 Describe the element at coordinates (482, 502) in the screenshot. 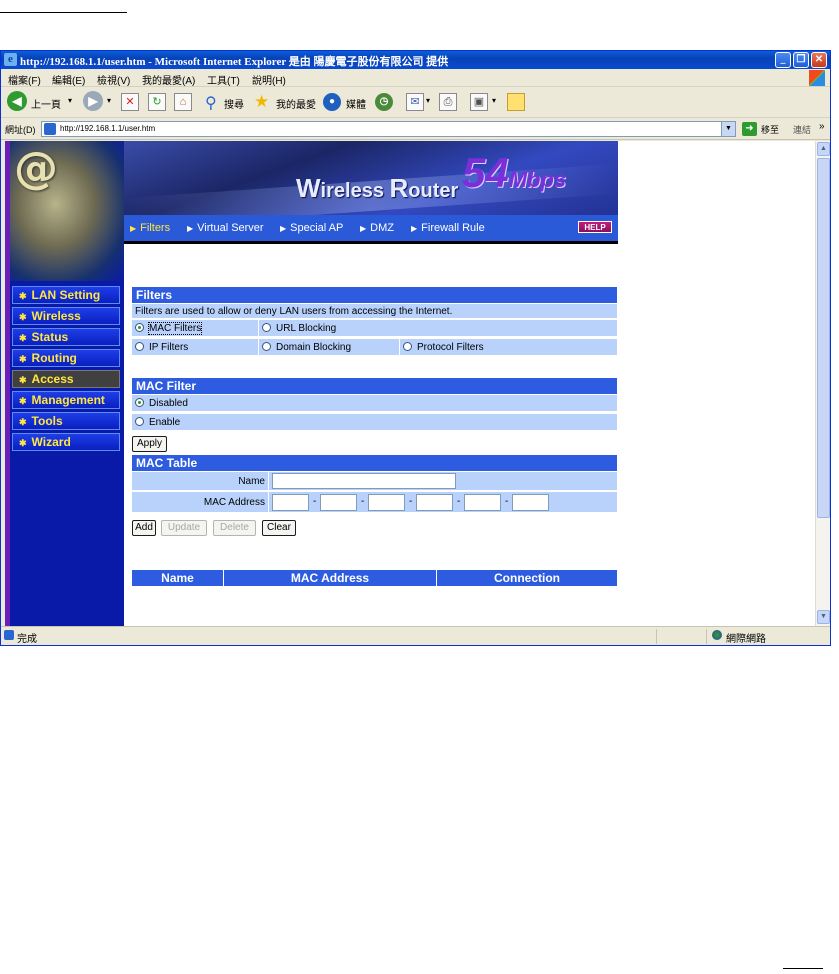

I see `mac-octet-5-input` at that location.